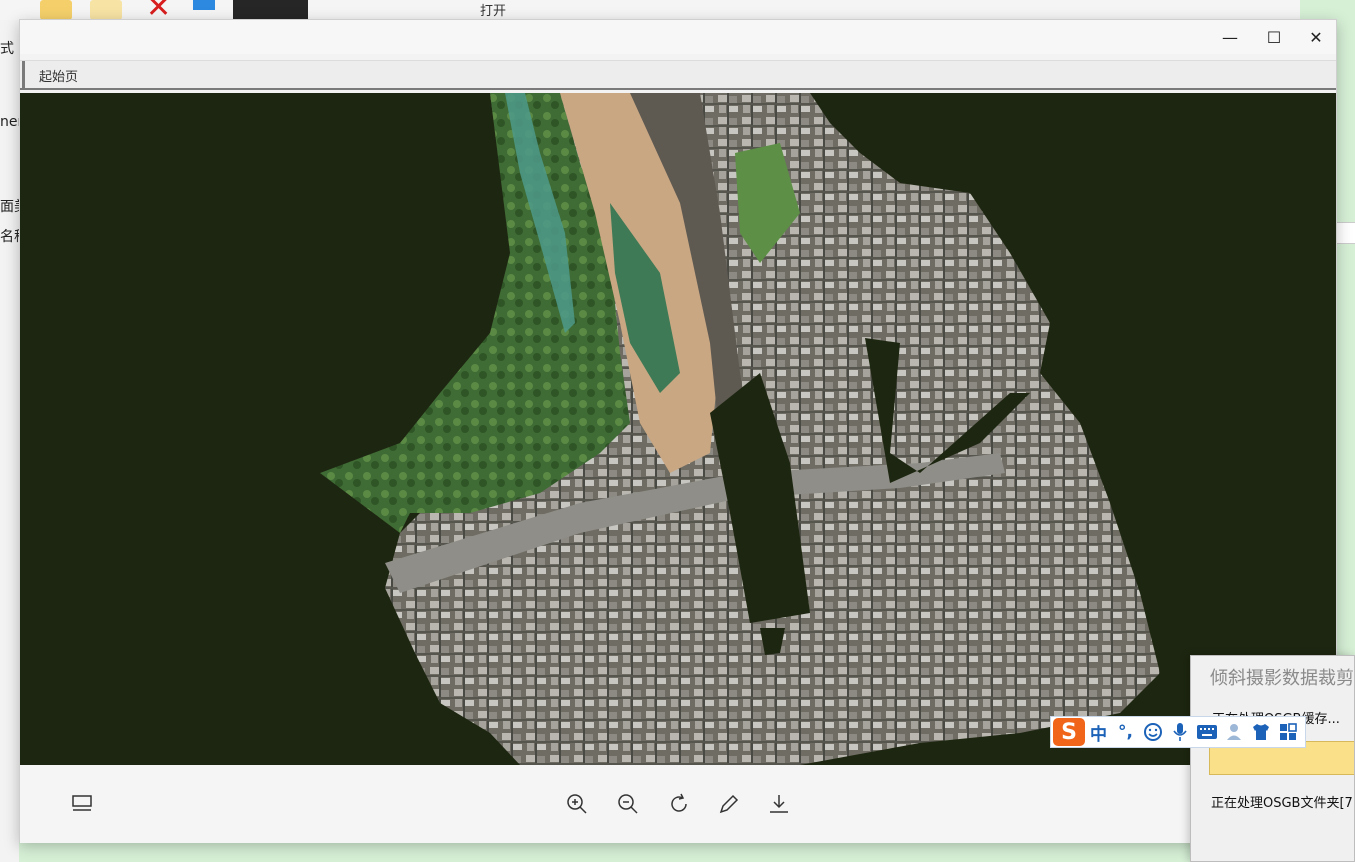 The width and height of the screenshot is (1355, 862). I want to click on rotate-icon, so click(679, 804).